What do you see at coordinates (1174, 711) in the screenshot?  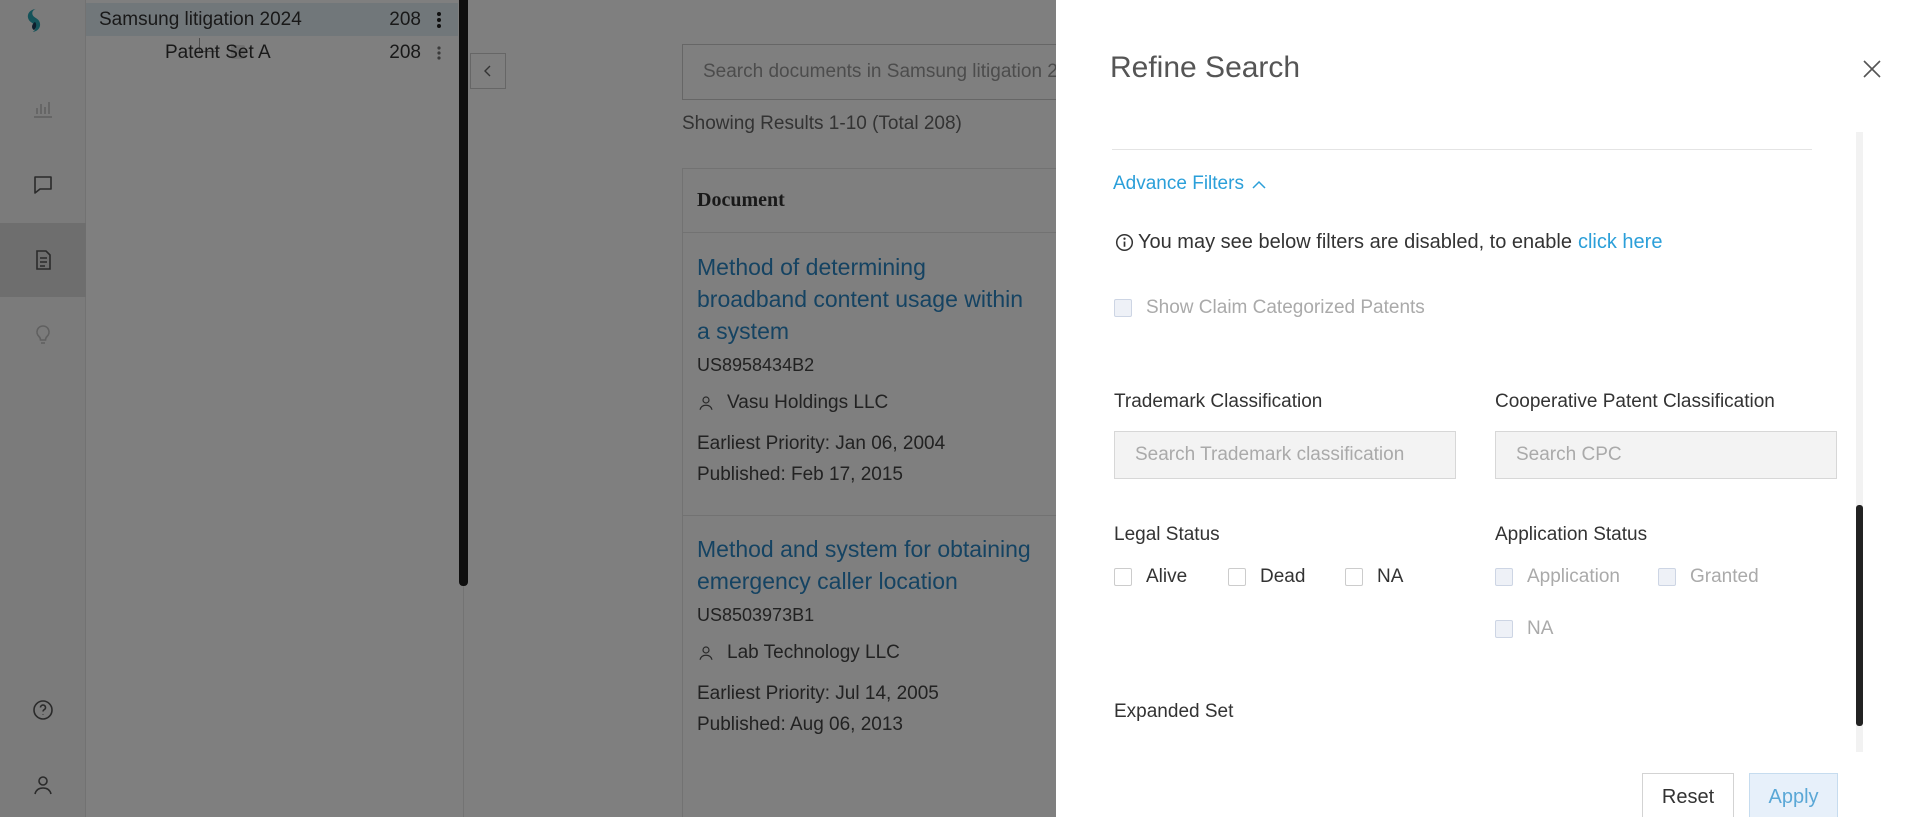 I see `expanded-set-label: Expanded Set` at bounding box center [1174, 711].